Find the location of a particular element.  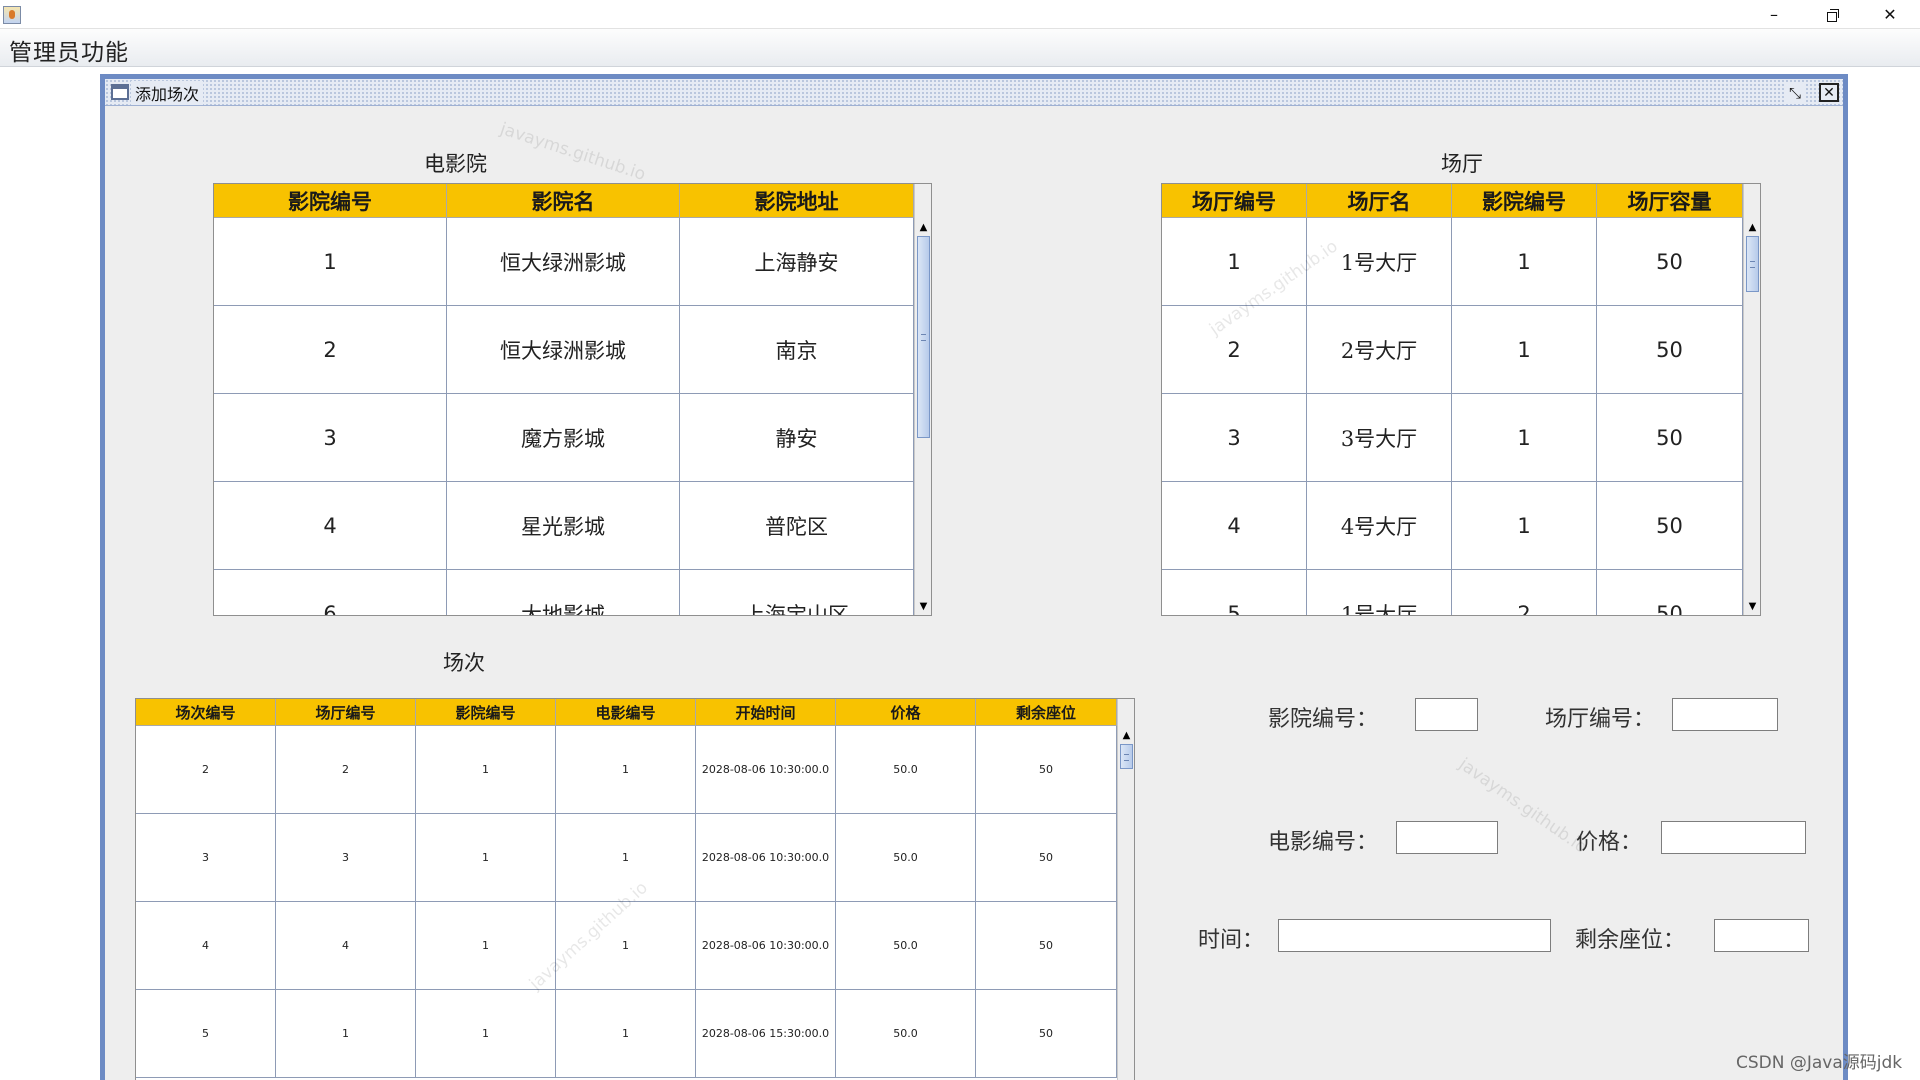

table-row: 2 2 1 1 2028-08-06 10:30:00.0 50.0 50 is located at coordinates (626, 770).